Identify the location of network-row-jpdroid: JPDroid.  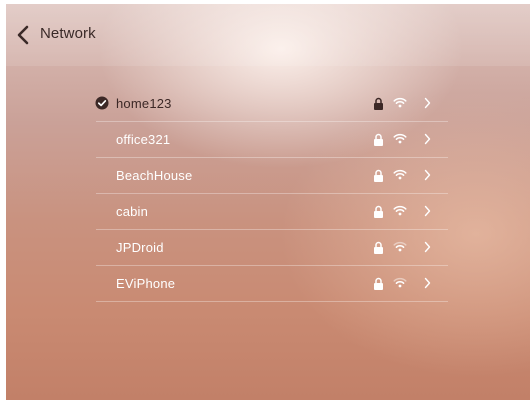
(272, 248).